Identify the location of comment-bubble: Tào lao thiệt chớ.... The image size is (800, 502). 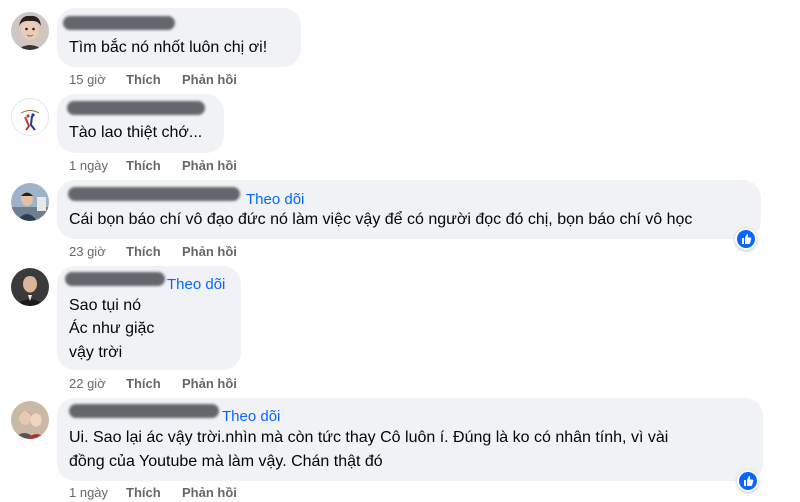
(140, 123).